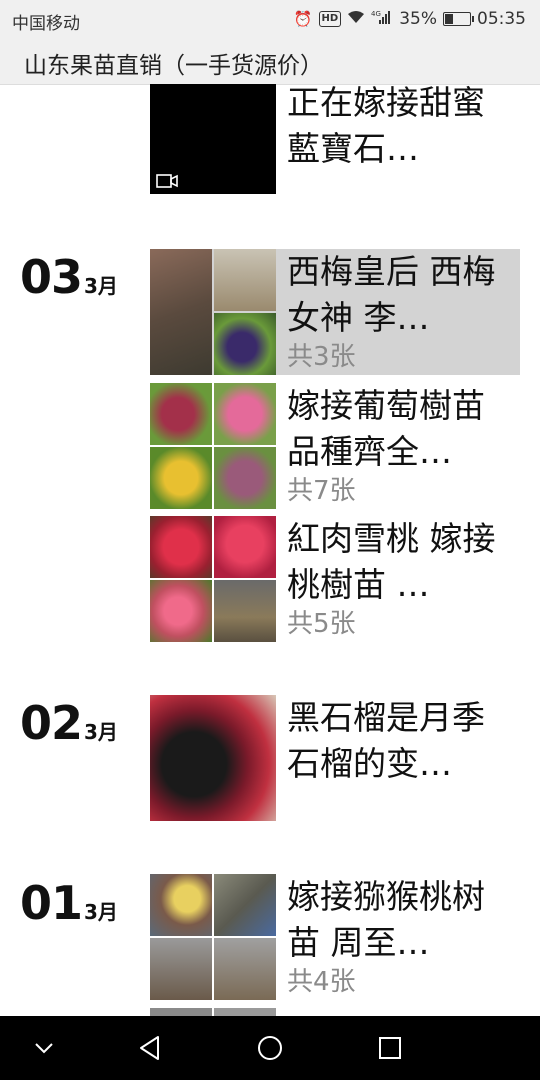 The width and height of the screenshot is (540, 1080). Describe the element at coordinates (303, 19) in the screenshot. I see `alarm-icon: ⏰` at that location.